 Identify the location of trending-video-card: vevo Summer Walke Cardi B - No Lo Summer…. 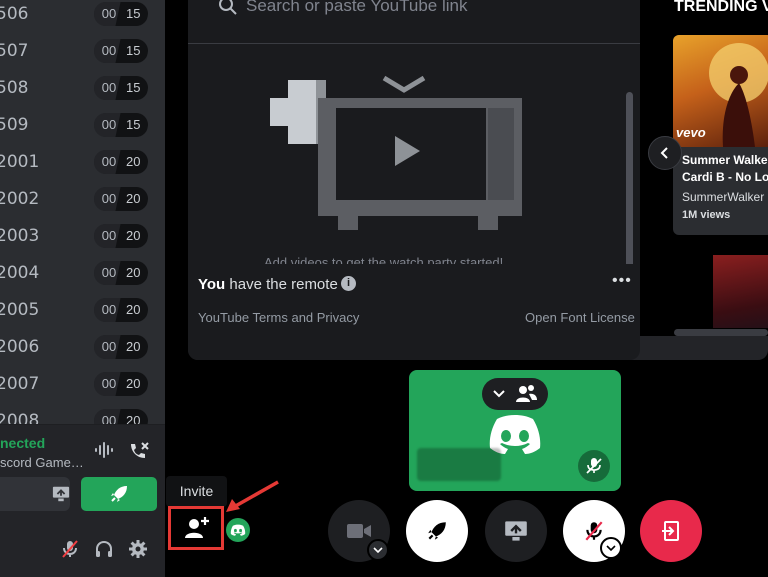
(720, 135).